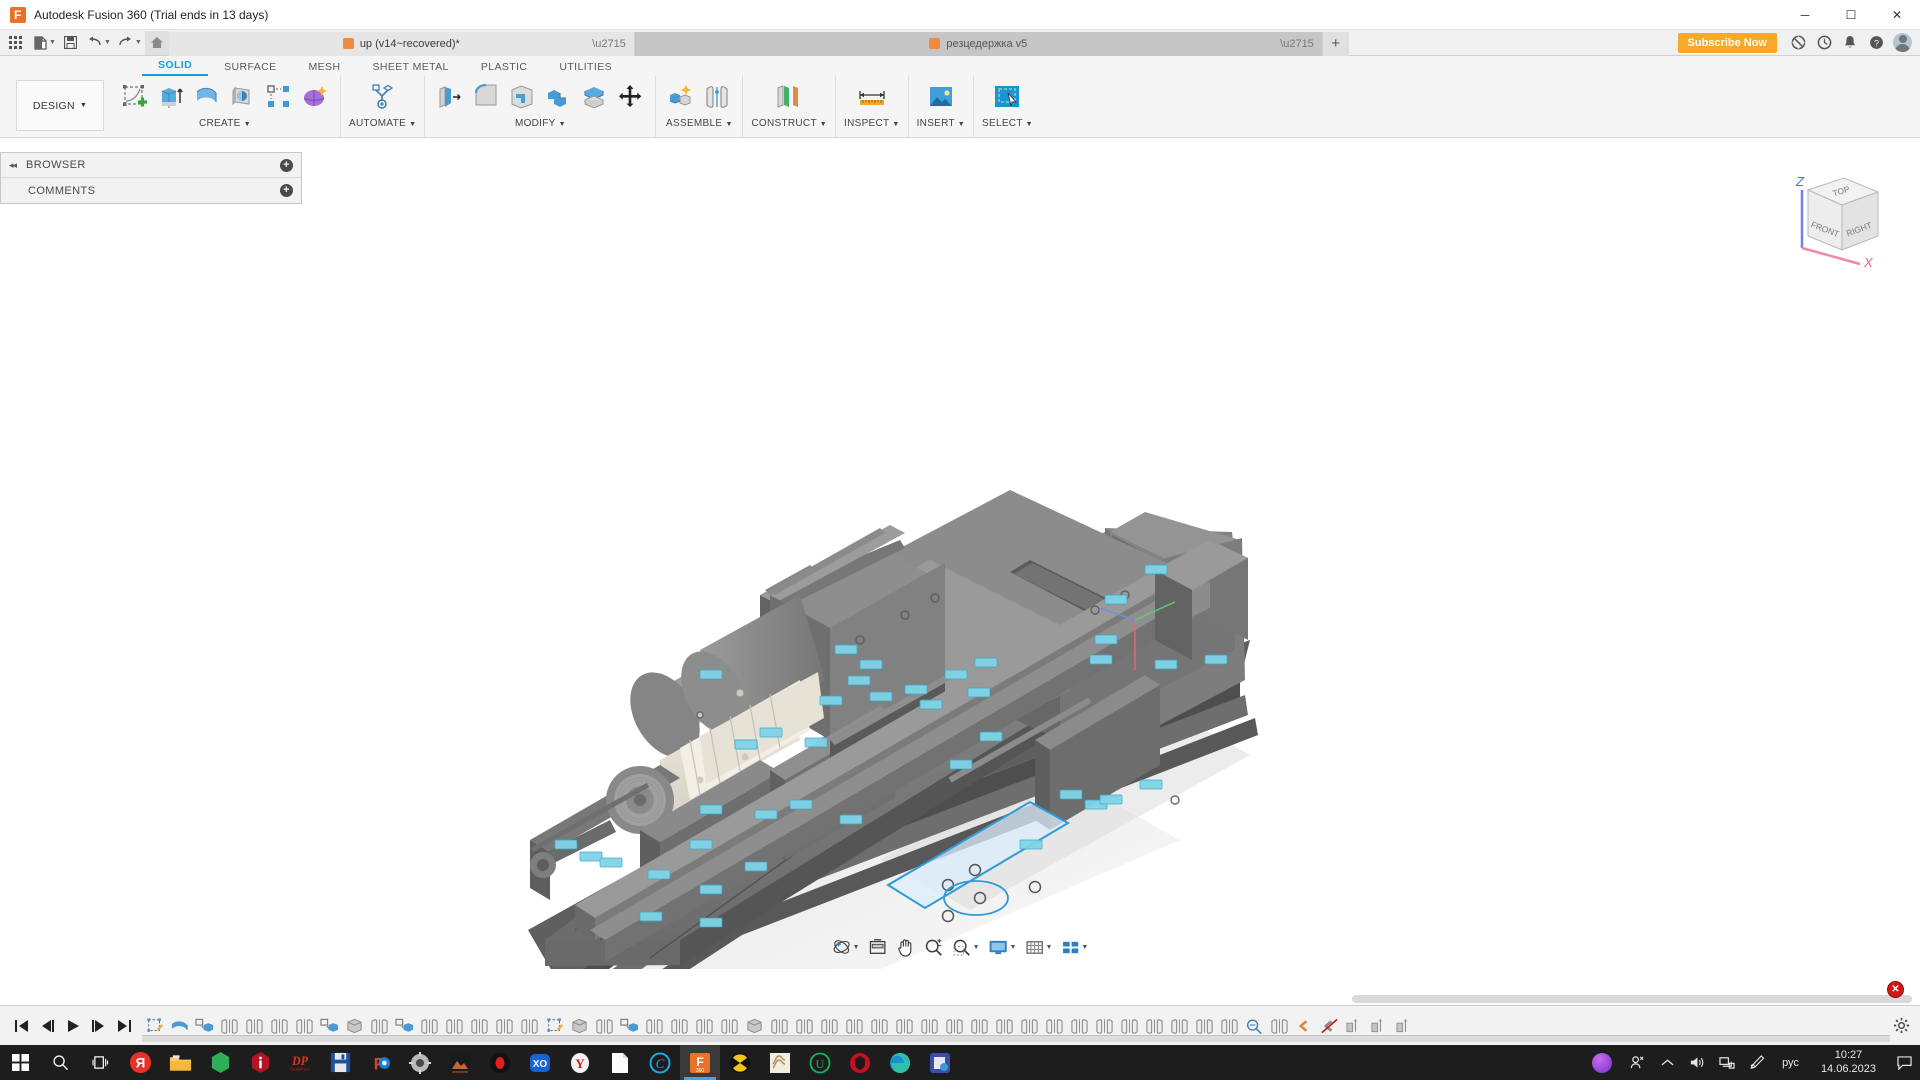 This screenshot has width=1920, height=1080. Describe the element at coordinates (1835, 217) in the screenshot. I see `view-cube: Z X TOP FRONT RIGHT` at that location.